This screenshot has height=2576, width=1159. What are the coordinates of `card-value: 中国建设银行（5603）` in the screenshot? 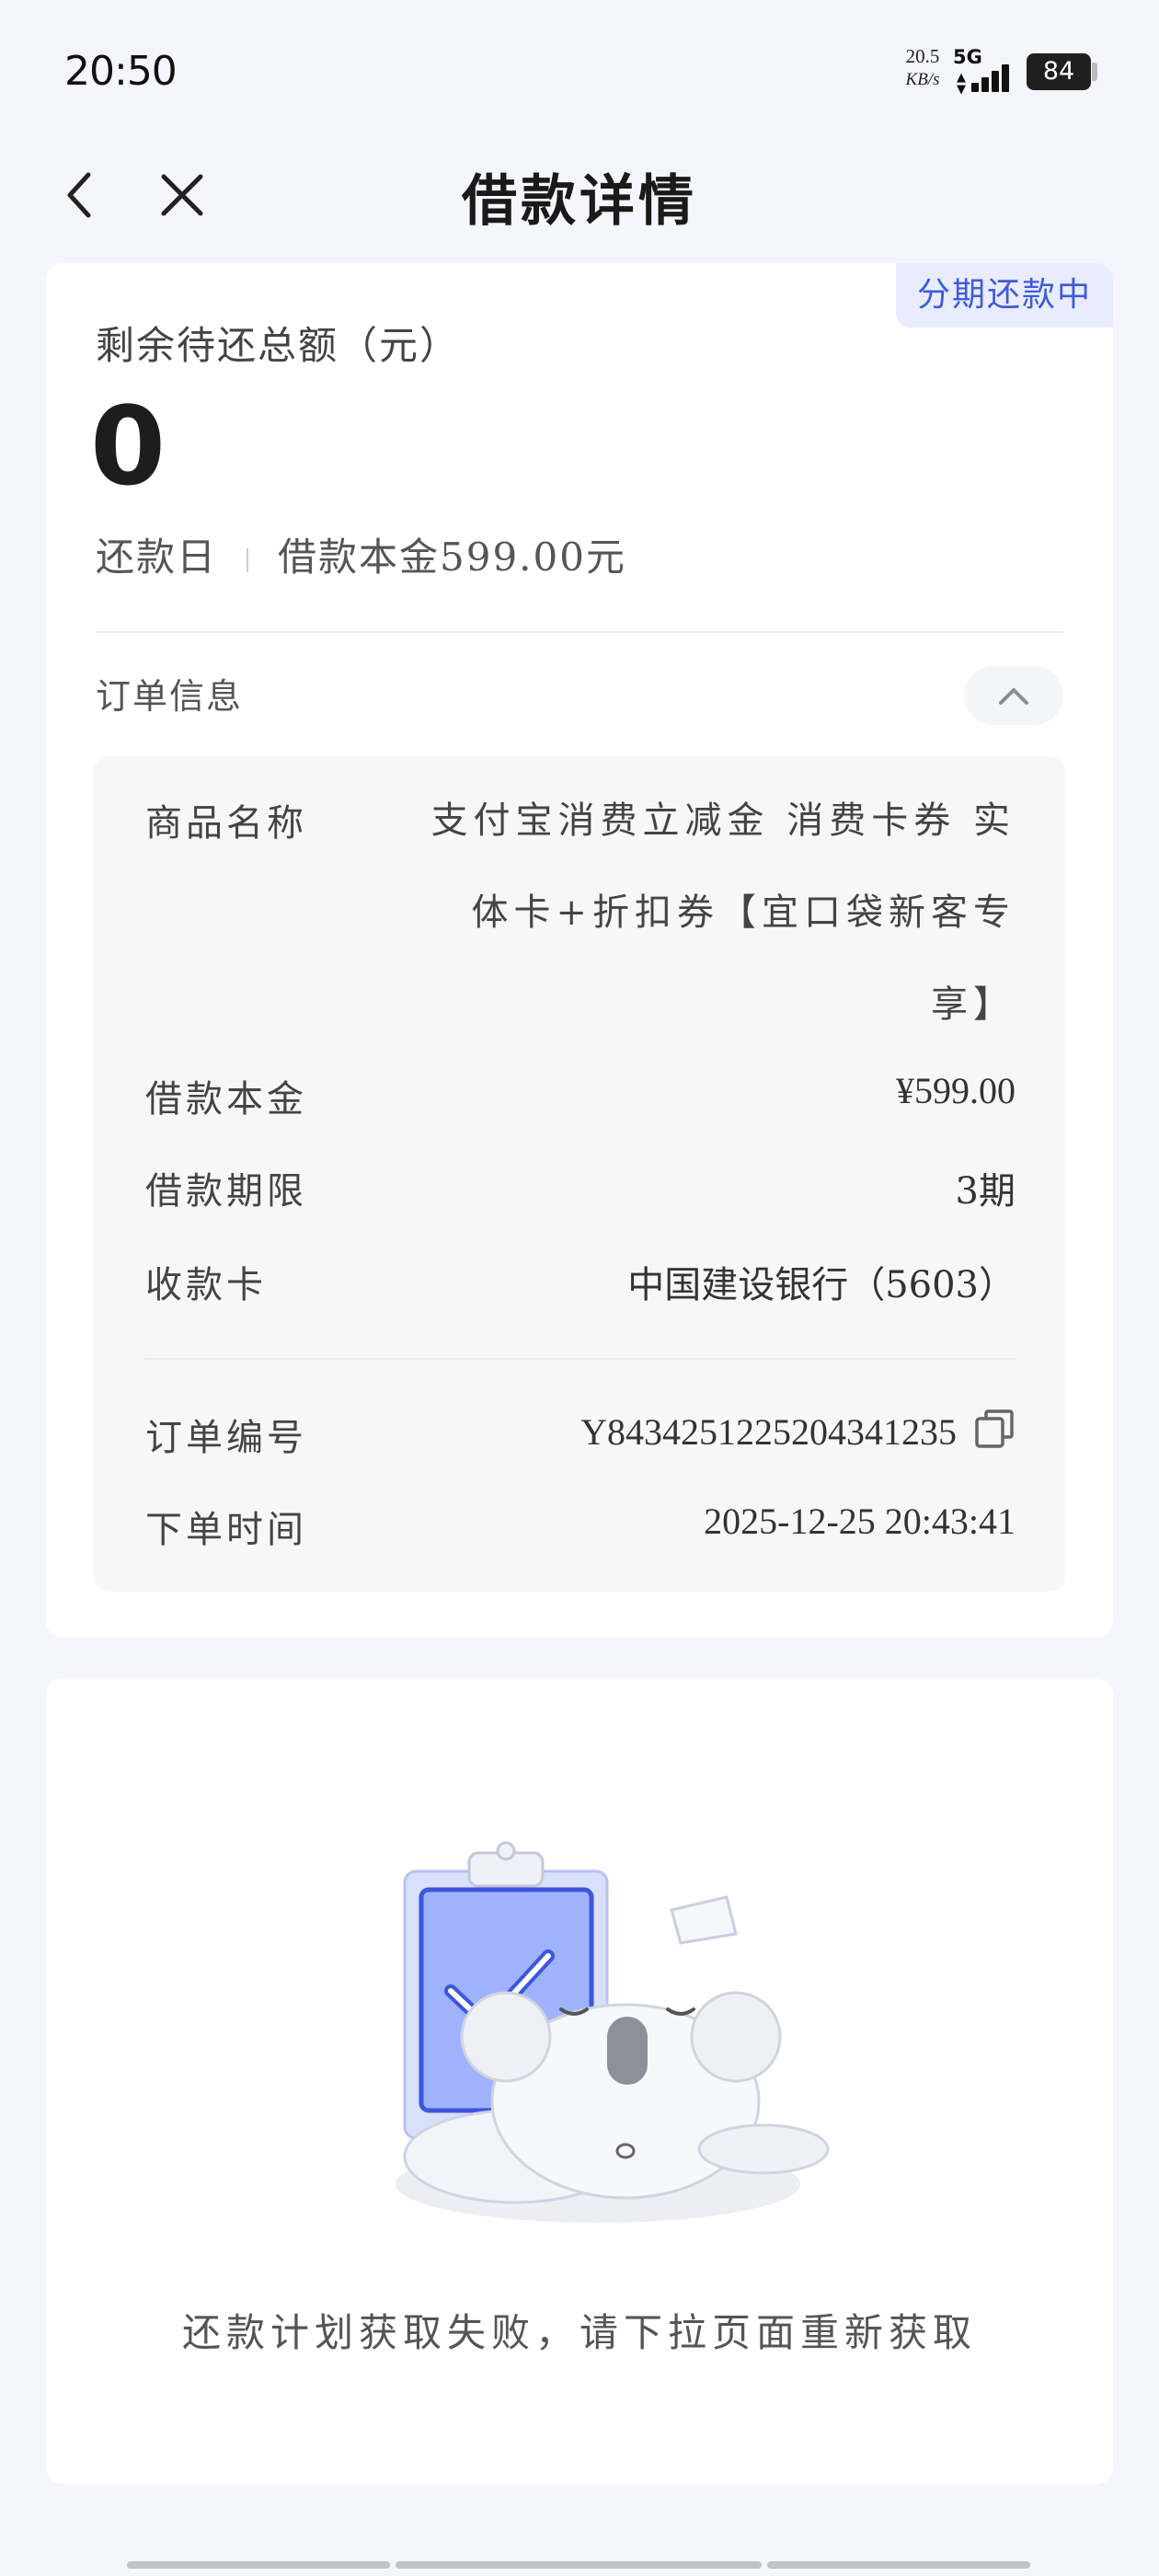 It's located at (821, 1285).